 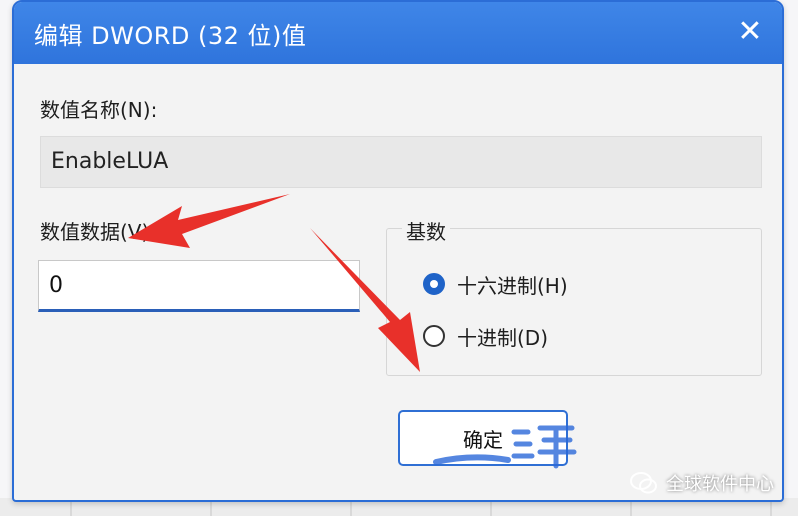 I want to click on radio-decimal-indicator, so click(x=434, y=336).